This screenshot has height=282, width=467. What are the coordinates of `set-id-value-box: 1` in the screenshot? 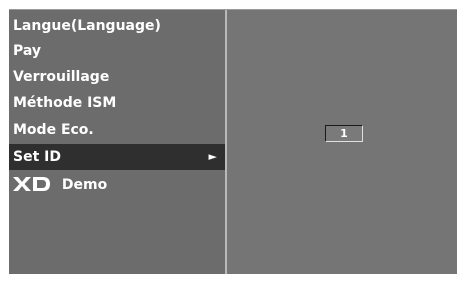 It's located at (344, 133).